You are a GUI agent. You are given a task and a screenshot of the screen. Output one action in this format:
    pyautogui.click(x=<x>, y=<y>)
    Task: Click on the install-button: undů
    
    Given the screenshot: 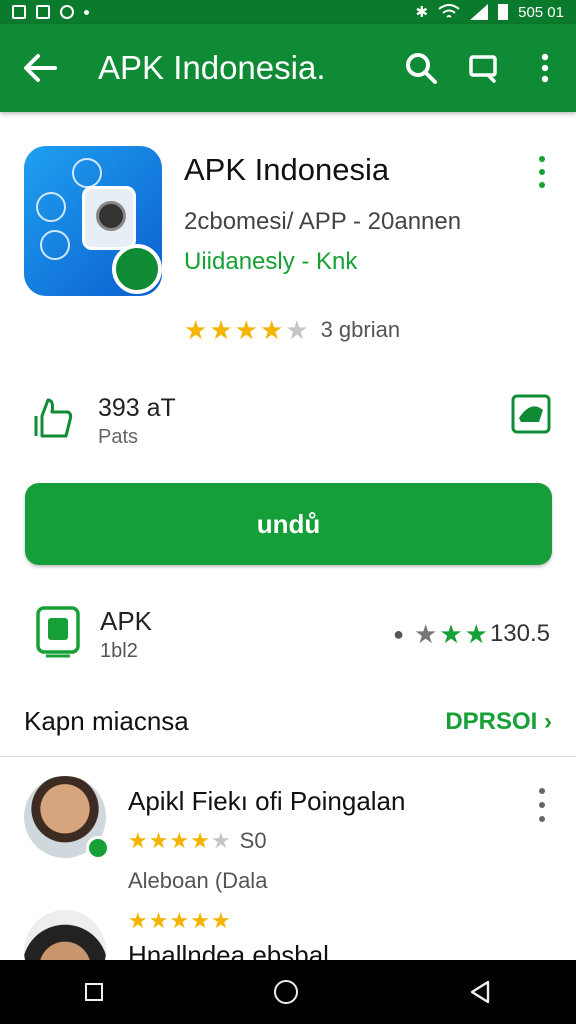 What is the action you would take?
    pyautogui.click(x=288, y=524)
    